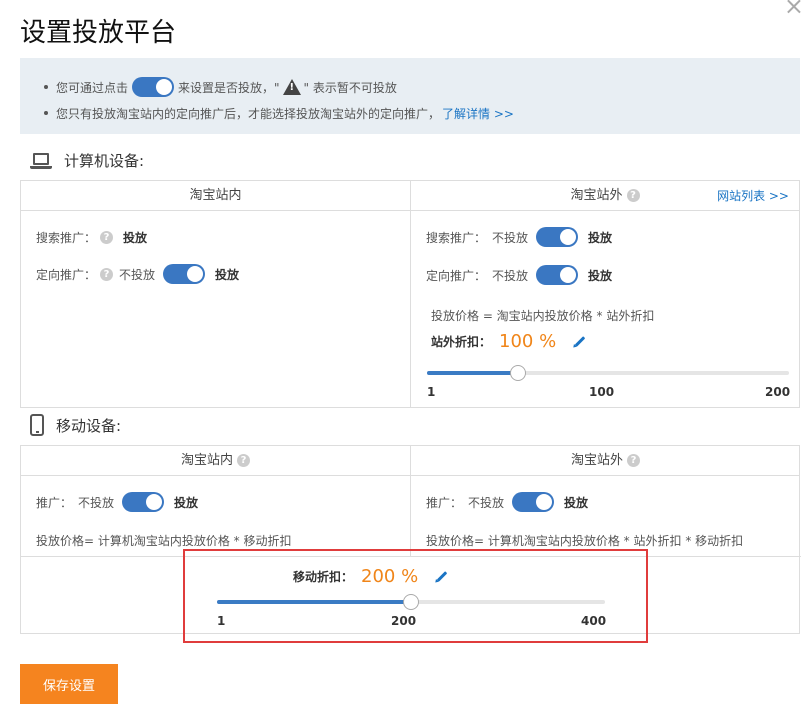 Image resolution: width=812 pixels, height=713 pixels. I want to click on mobile-inside-header: 淘宝站内?, so click(215, 461).